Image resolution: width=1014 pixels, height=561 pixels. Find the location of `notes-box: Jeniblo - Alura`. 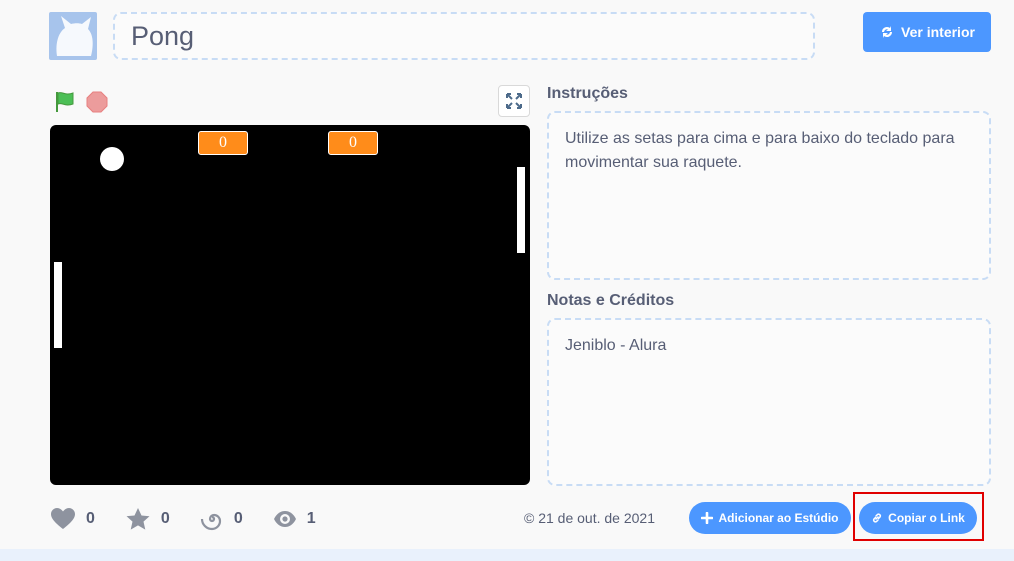

notes-box: Jeniblo - Alura is located at coordinates (769, 402).